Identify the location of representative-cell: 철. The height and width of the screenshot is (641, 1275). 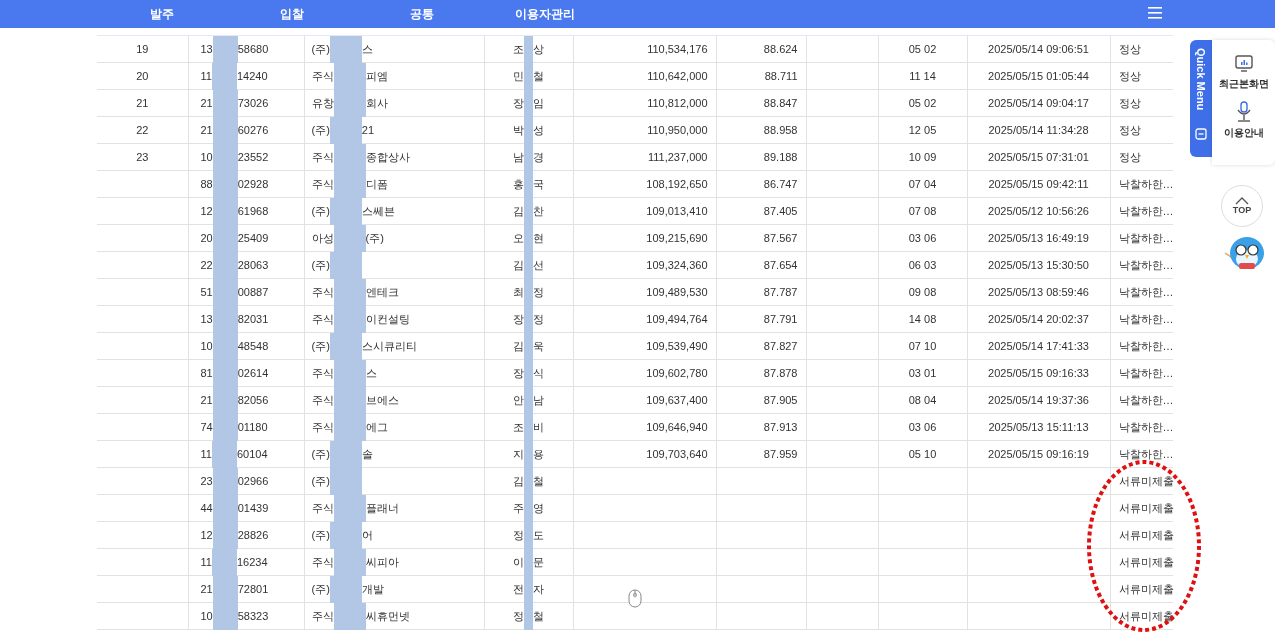
(538, 481).